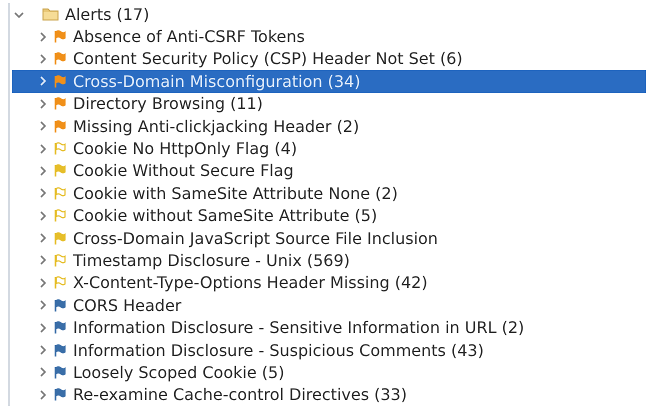  Describe the element at coordinates (329, 215) in the screenshot. I see `tree-item: Cookie without SameSite Attribute (5)` at that location.